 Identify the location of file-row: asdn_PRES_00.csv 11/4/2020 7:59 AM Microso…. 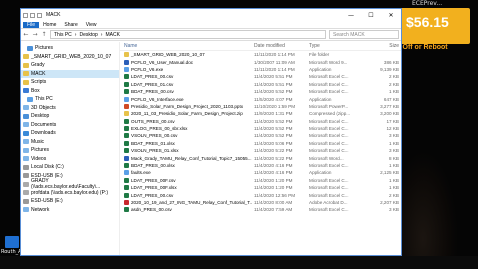
(260, 209).